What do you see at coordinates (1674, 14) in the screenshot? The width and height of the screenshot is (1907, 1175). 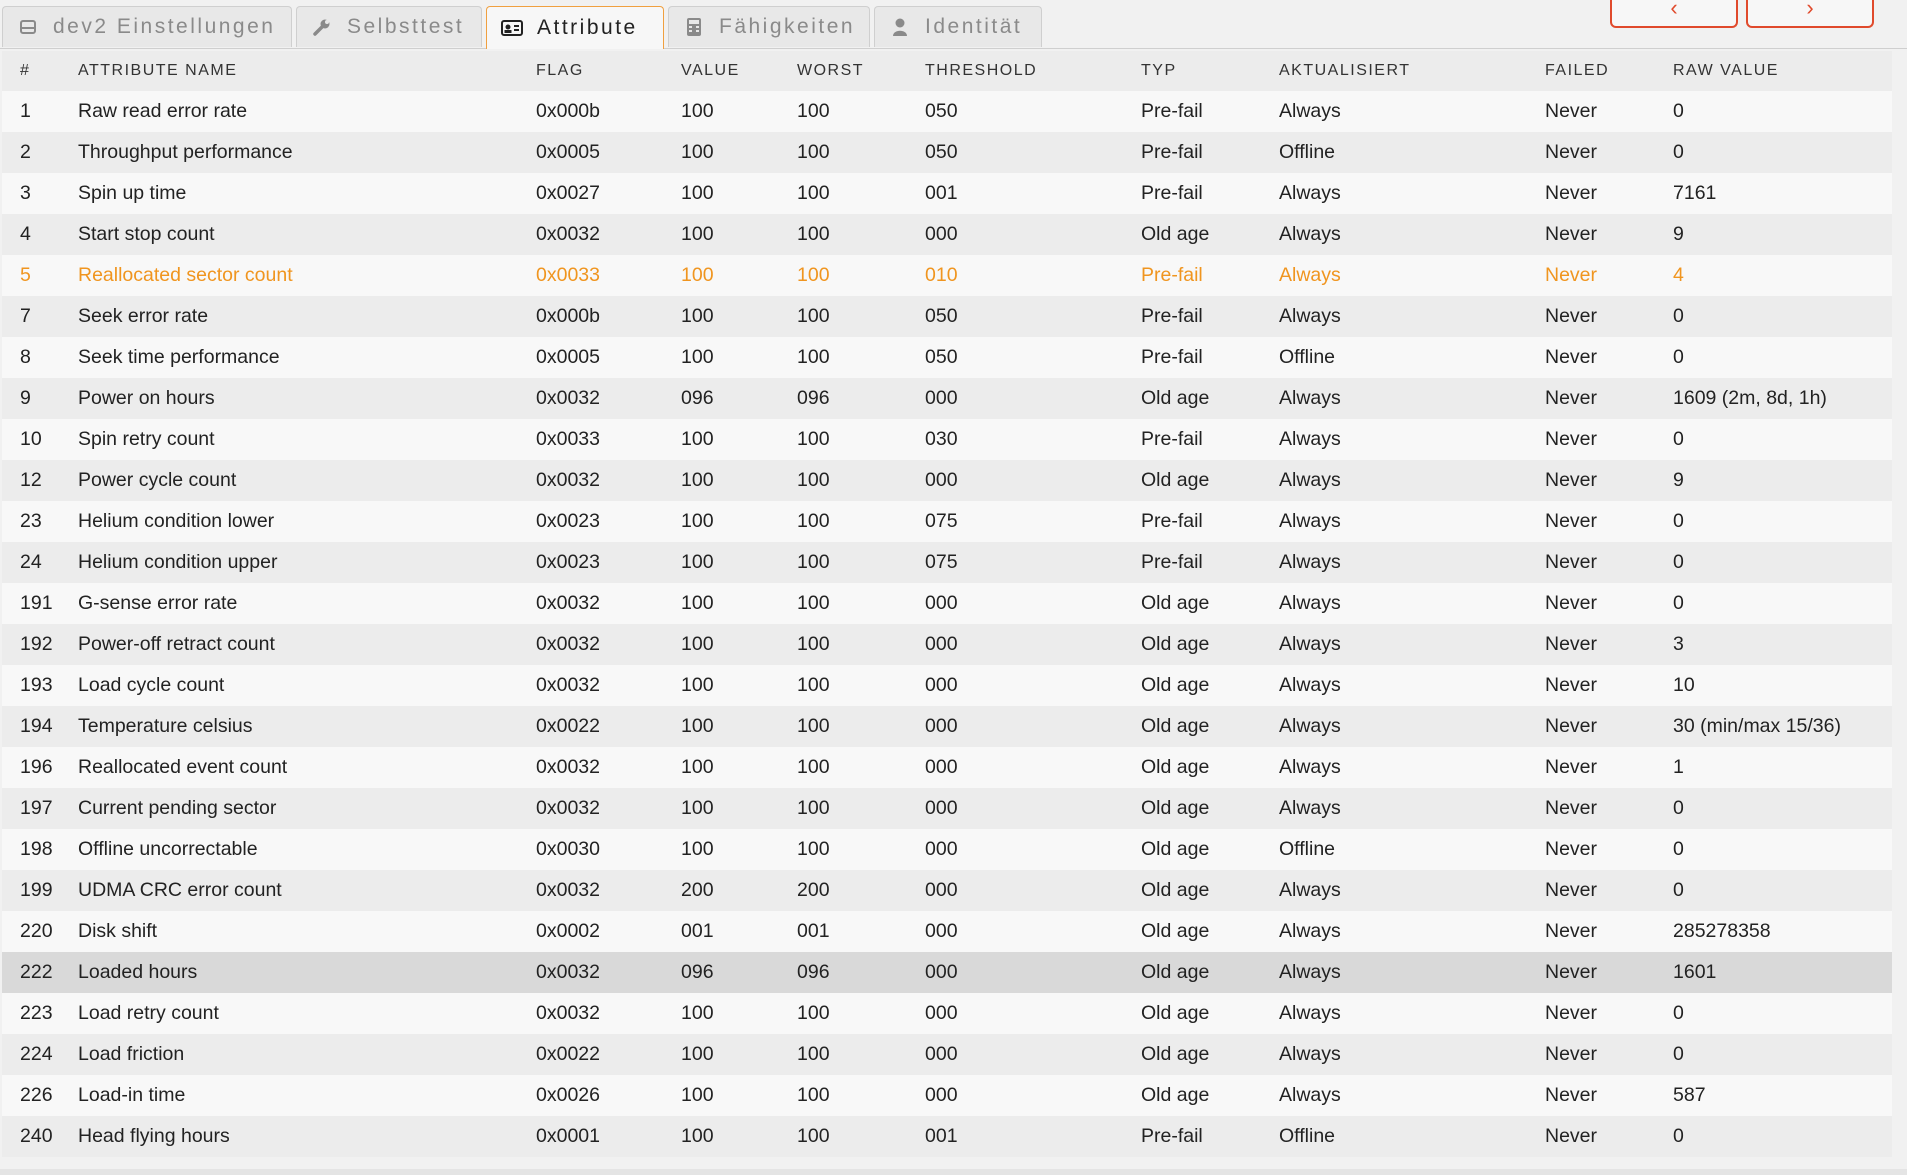 I see `prev-button: ‹` at bounding box center [1674, 14].